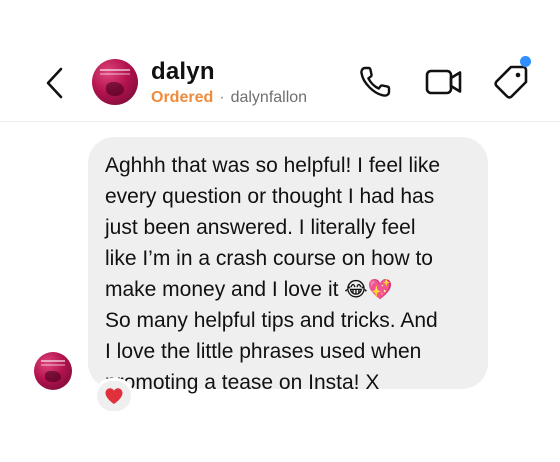 The image size is (560, 462). I want to click on message-line: like I’m in a crash course on how to, so click(269, 258).